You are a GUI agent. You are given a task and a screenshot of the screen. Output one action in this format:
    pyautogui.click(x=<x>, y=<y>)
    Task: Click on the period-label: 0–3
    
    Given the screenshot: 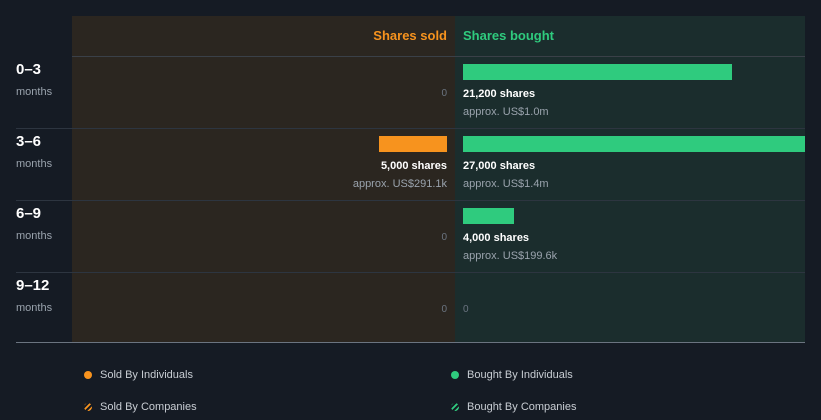 What is the action you would take?
    pyautogui.click(x=29, y=69)
    